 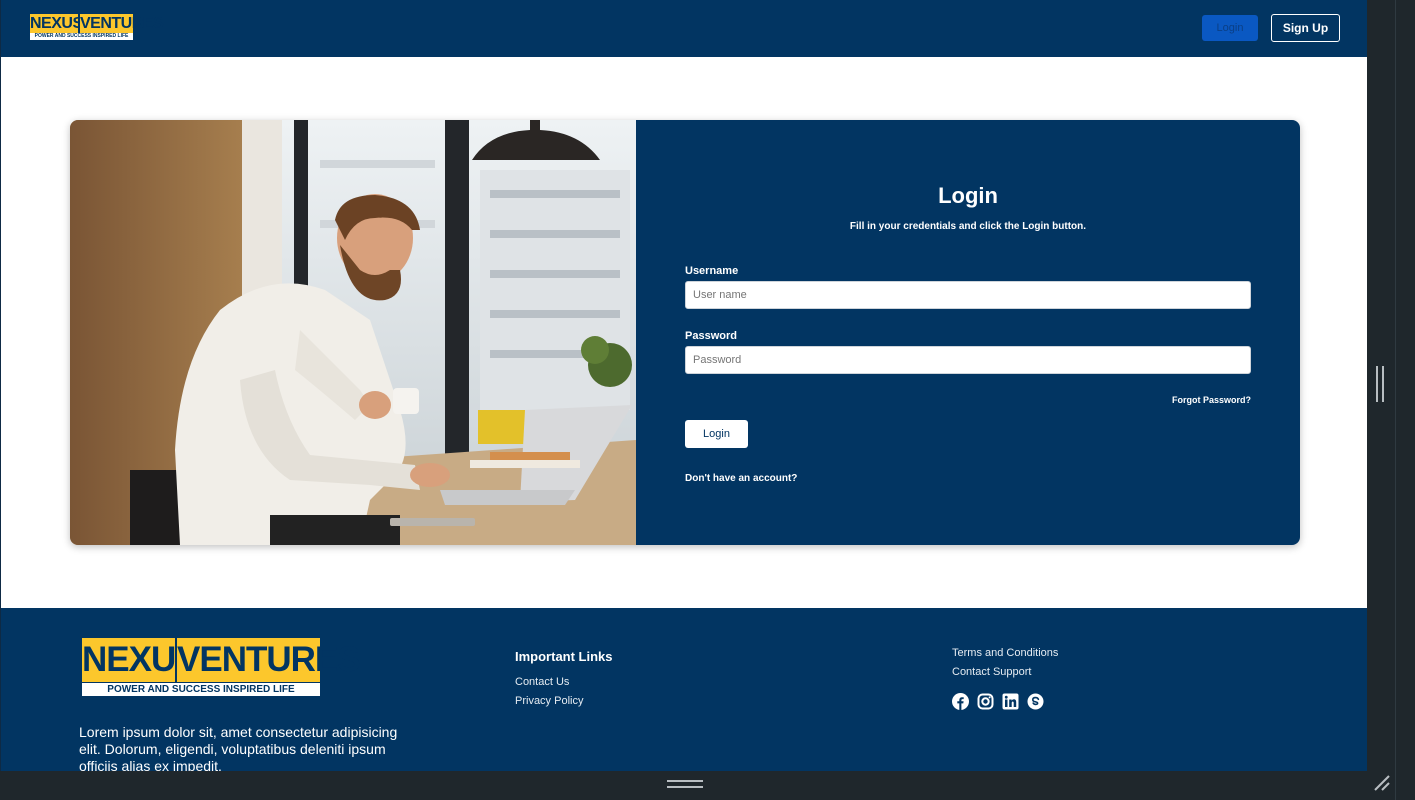 What do you see at coordinates (992, 672) in the screenshot?
I see `contact-support-link: Contact Support` at bounding box center [992, 672].